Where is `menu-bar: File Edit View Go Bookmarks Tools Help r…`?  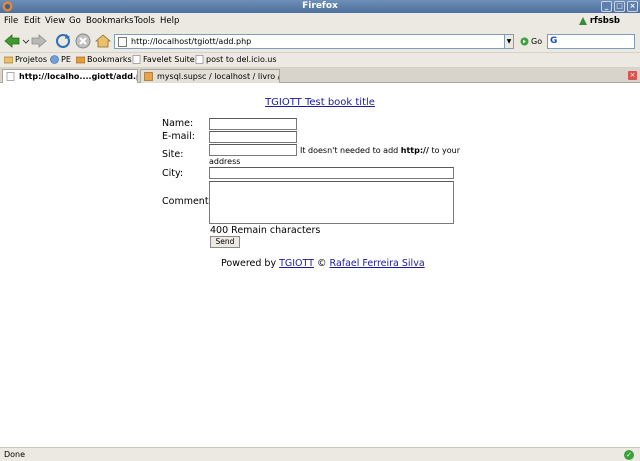 menu-bar: File Edit View Go Bookmarks Tools Help r… is located at coordinates (320, 21).